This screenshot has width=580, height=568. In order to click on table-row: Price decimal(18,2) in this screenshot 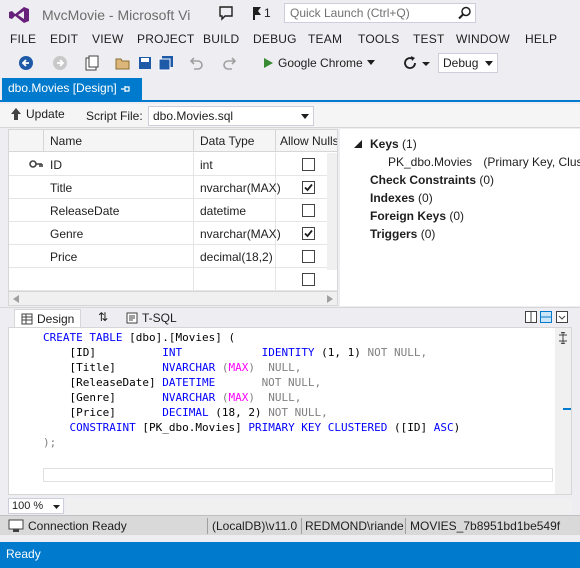, I will do `click(173, 256)`.